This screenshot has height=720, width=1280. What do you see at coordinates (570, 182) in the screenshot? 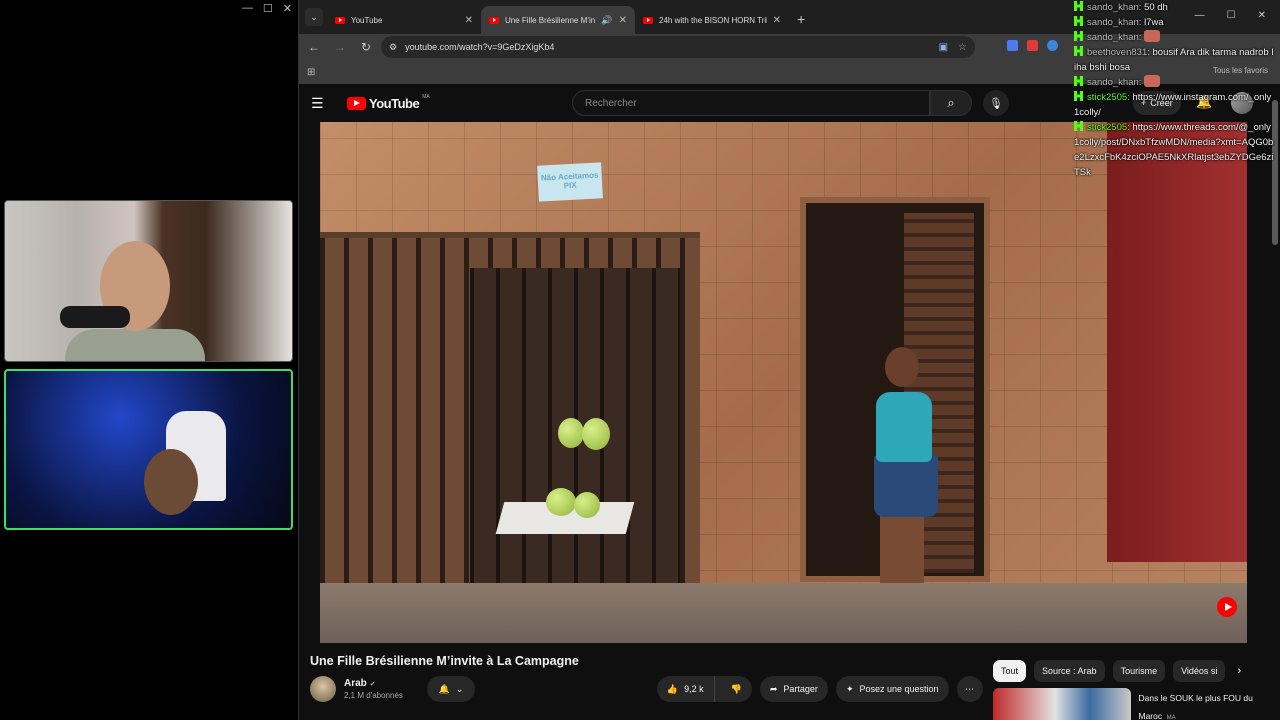
I see `video-scene-sign: Não Aceitamos PIX` at bounding box center [570, 182].